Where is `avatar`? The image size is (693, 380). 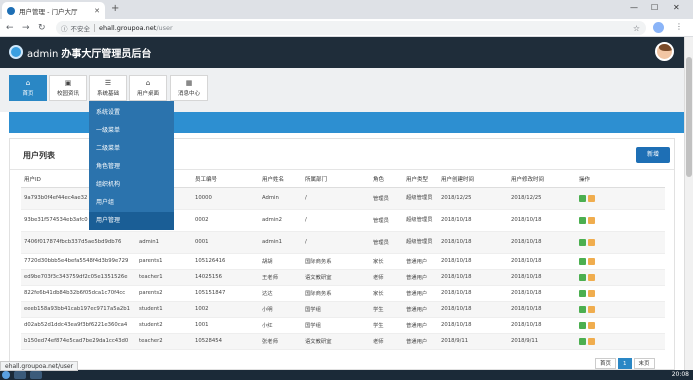
avatar is located at coordinates (664, 51).